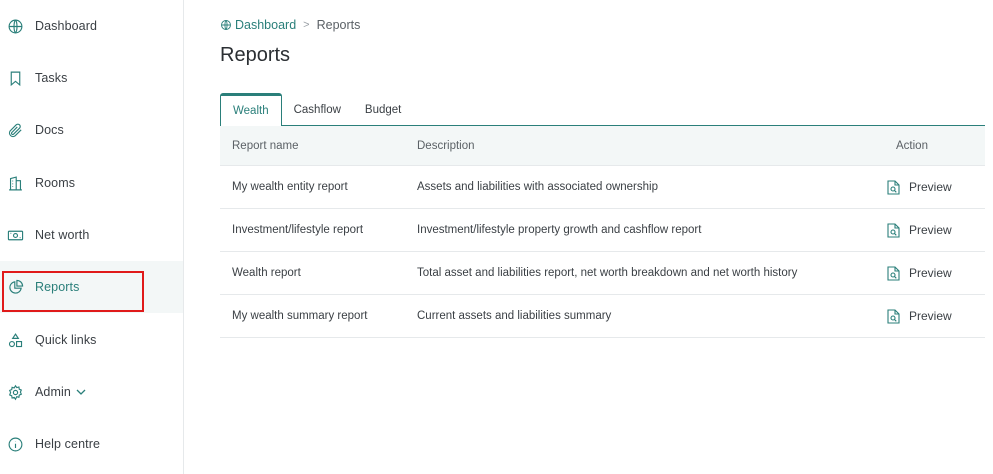 The width and height of the screenshot is (993, 474). I want to click on sidebar-item-label: Tasks, so click(51, 78).